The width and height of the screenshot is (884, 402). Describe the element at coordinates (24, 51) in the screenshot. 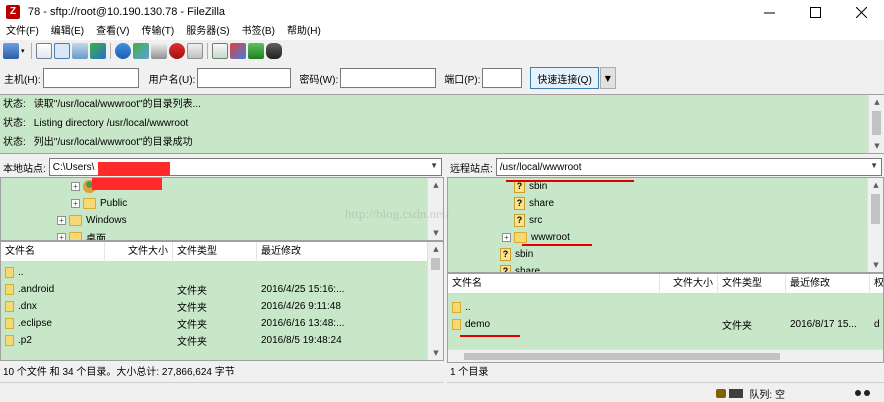

I see `site-manager-dropdown-icon: ▾` at that location.